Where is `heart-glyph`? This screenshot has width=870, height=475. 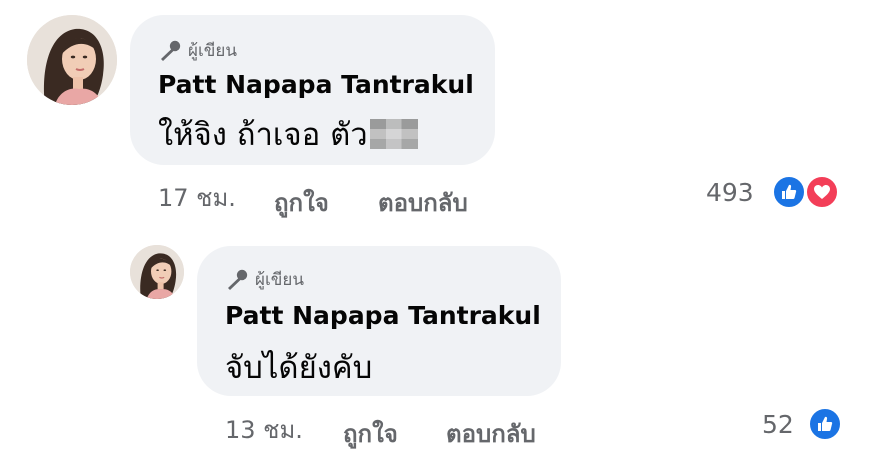
heart-glyph is located at coordinates (822, 192).